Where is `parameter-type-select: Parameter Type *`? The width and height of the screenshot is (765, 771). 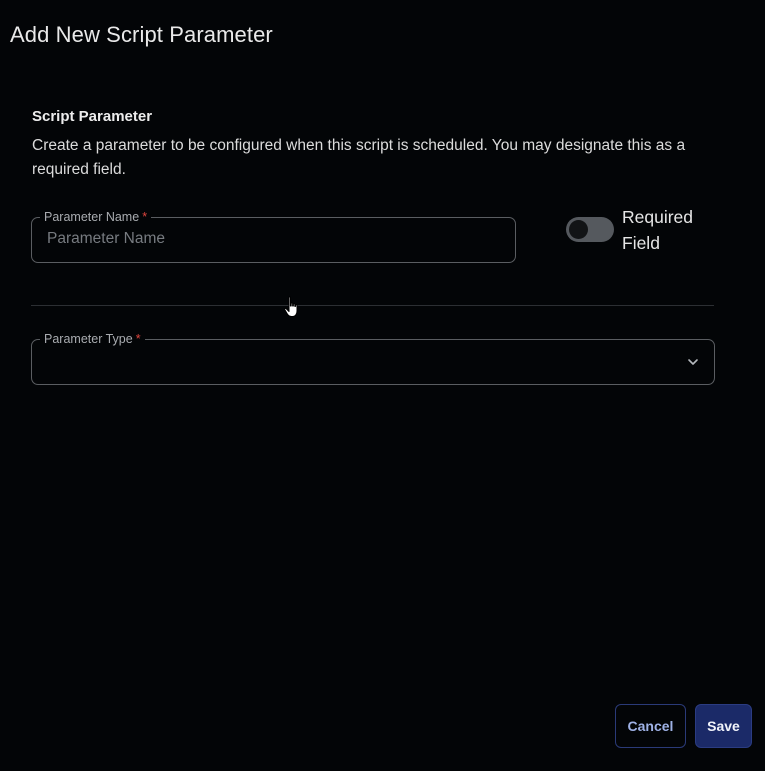 parameter-type-select: Parameter Type * is located at coordinates (373, 358).